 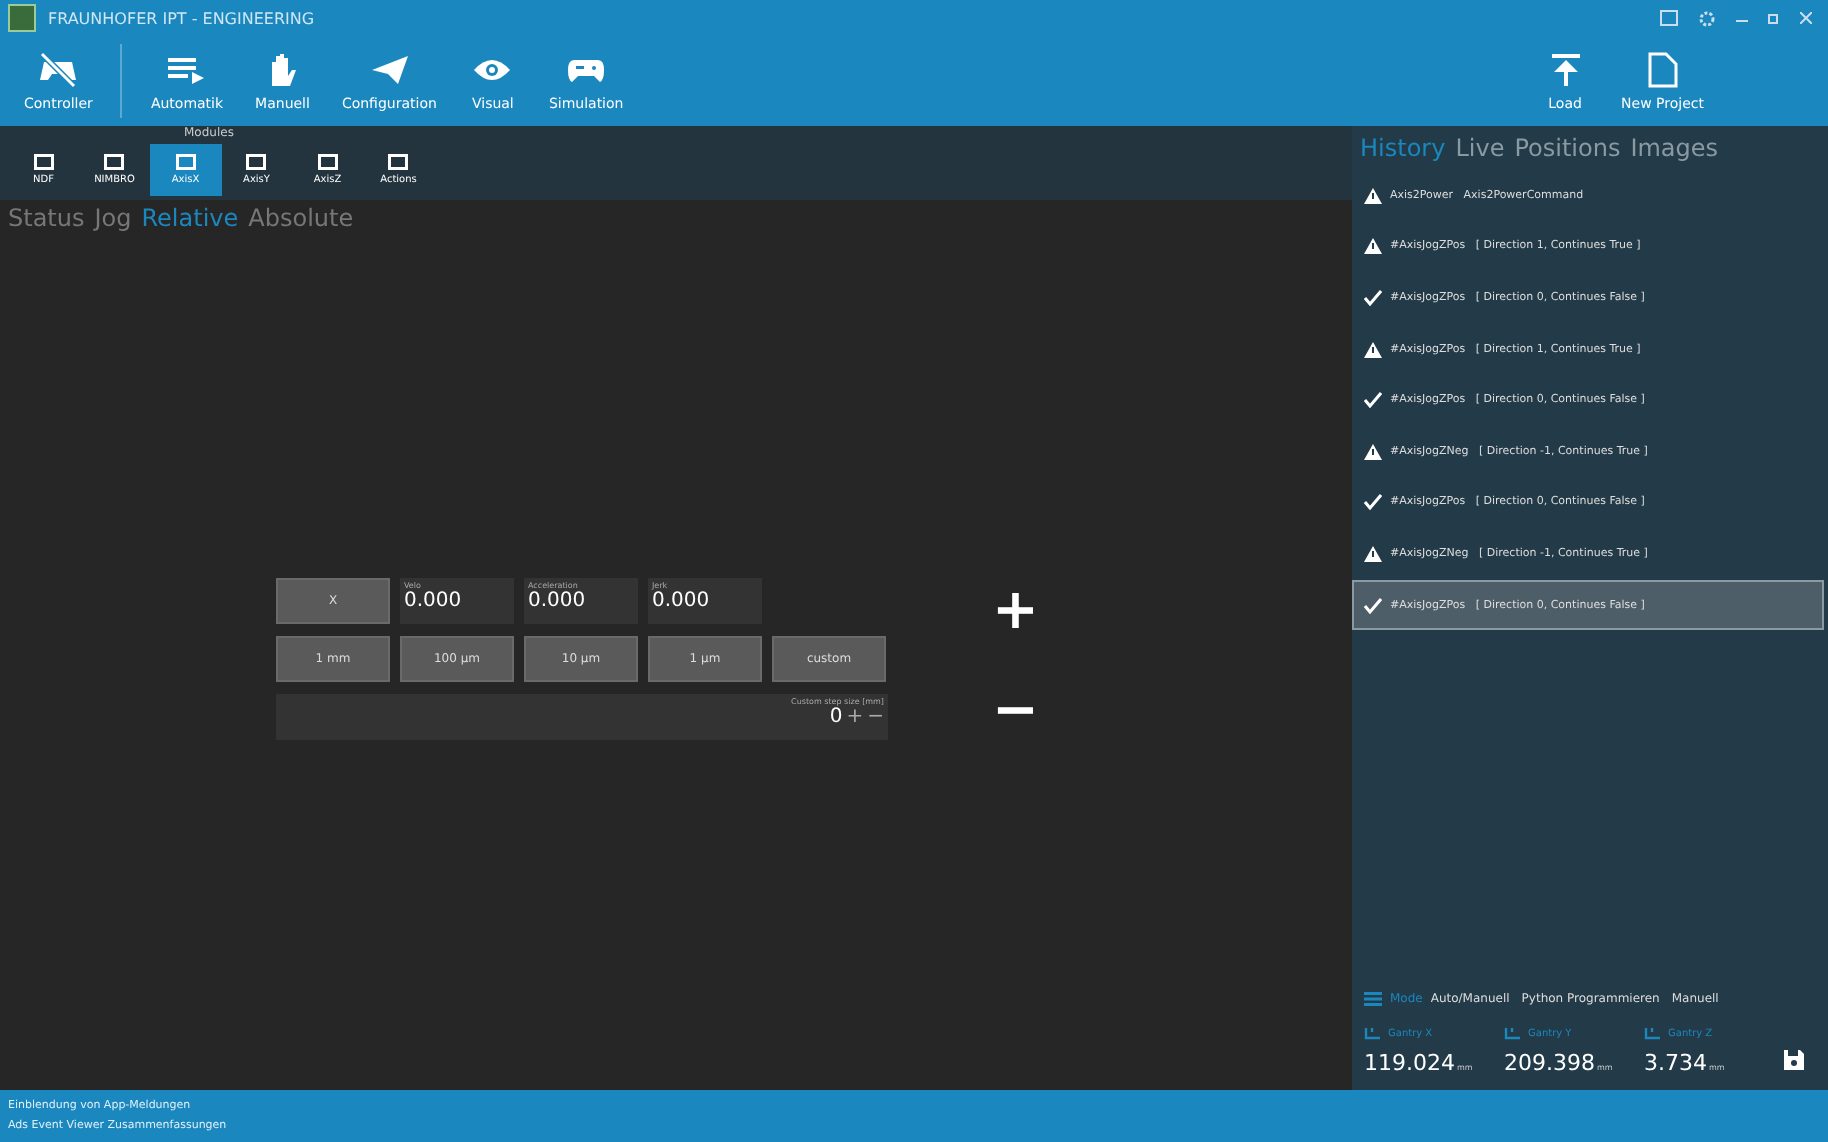 I want to click on gantry-value: 119.024, so click(x=1409, y=1063).